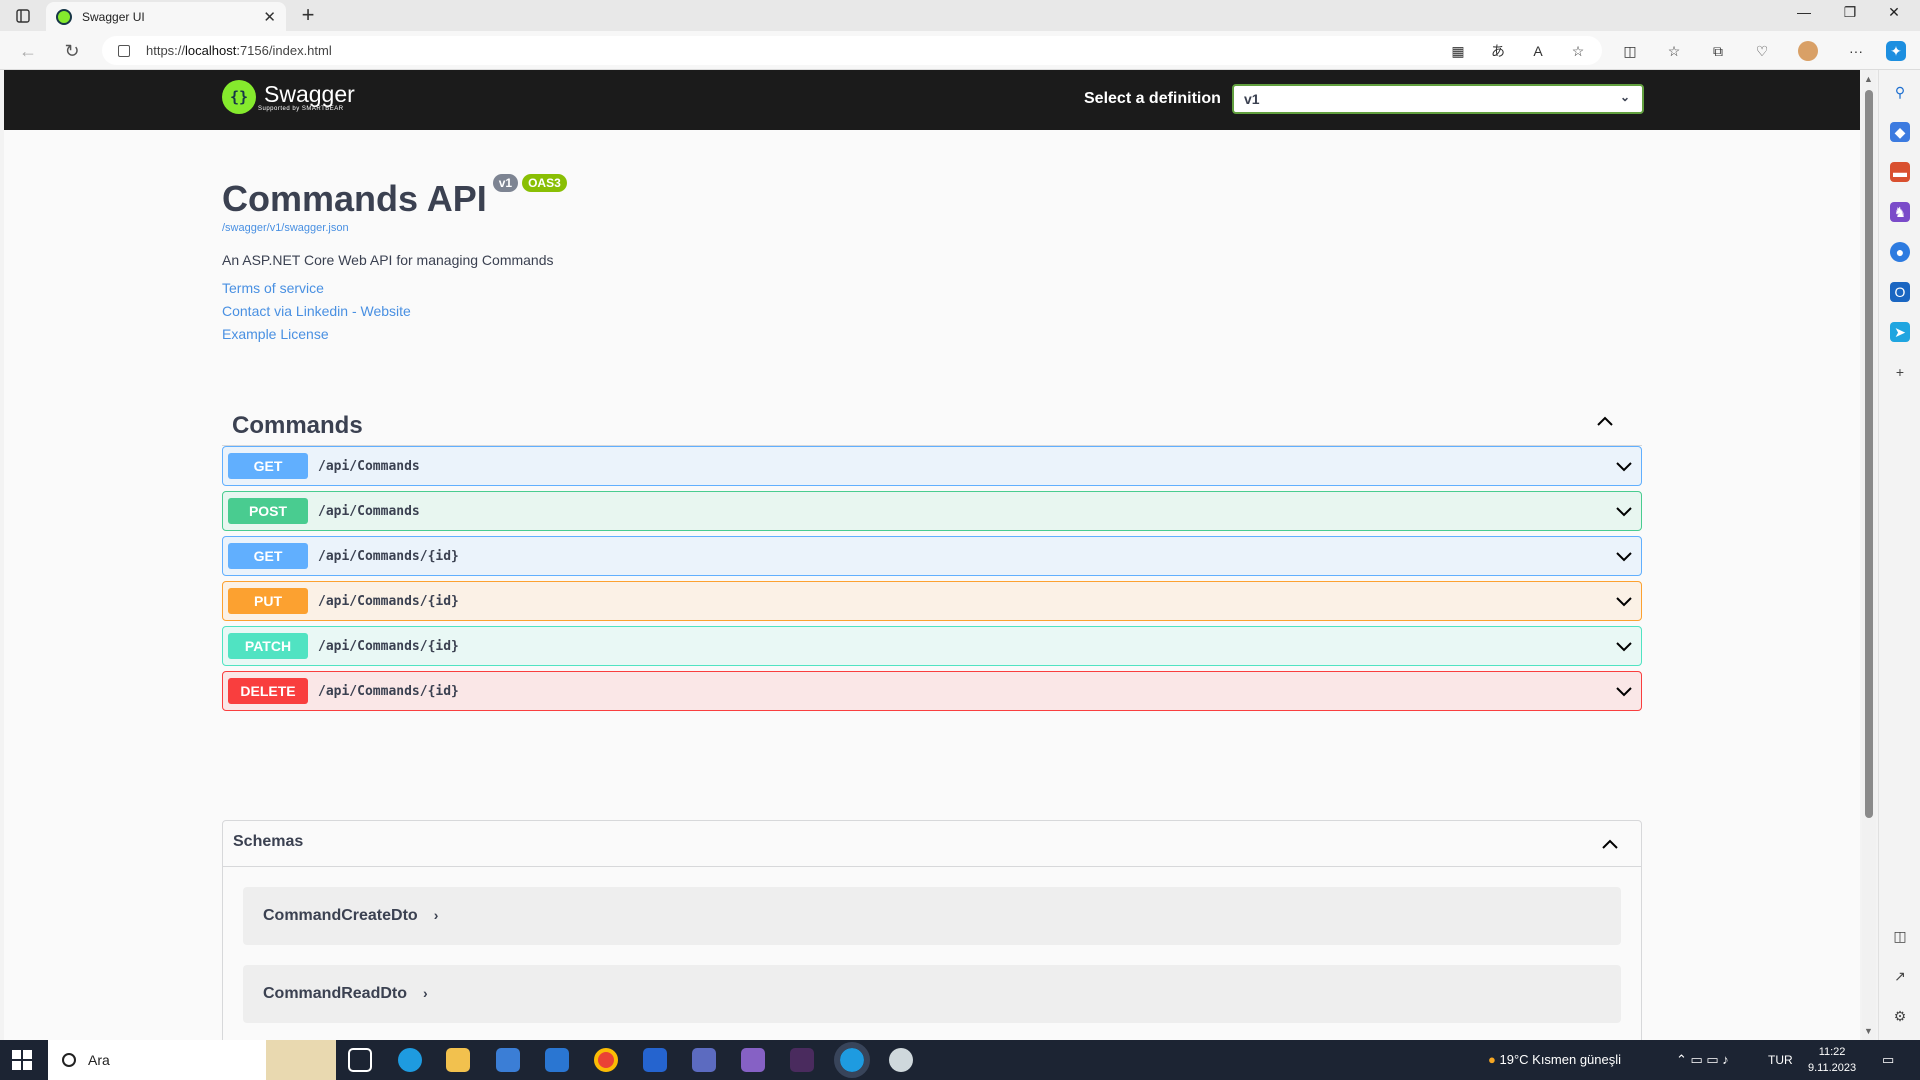 The height and width of the screenshot is (1080, 1920). What do you see at coordinates (932, 466) in the screenshot?
I see `operation-get: GET/api/Commands` at bounding box center [932, 466].